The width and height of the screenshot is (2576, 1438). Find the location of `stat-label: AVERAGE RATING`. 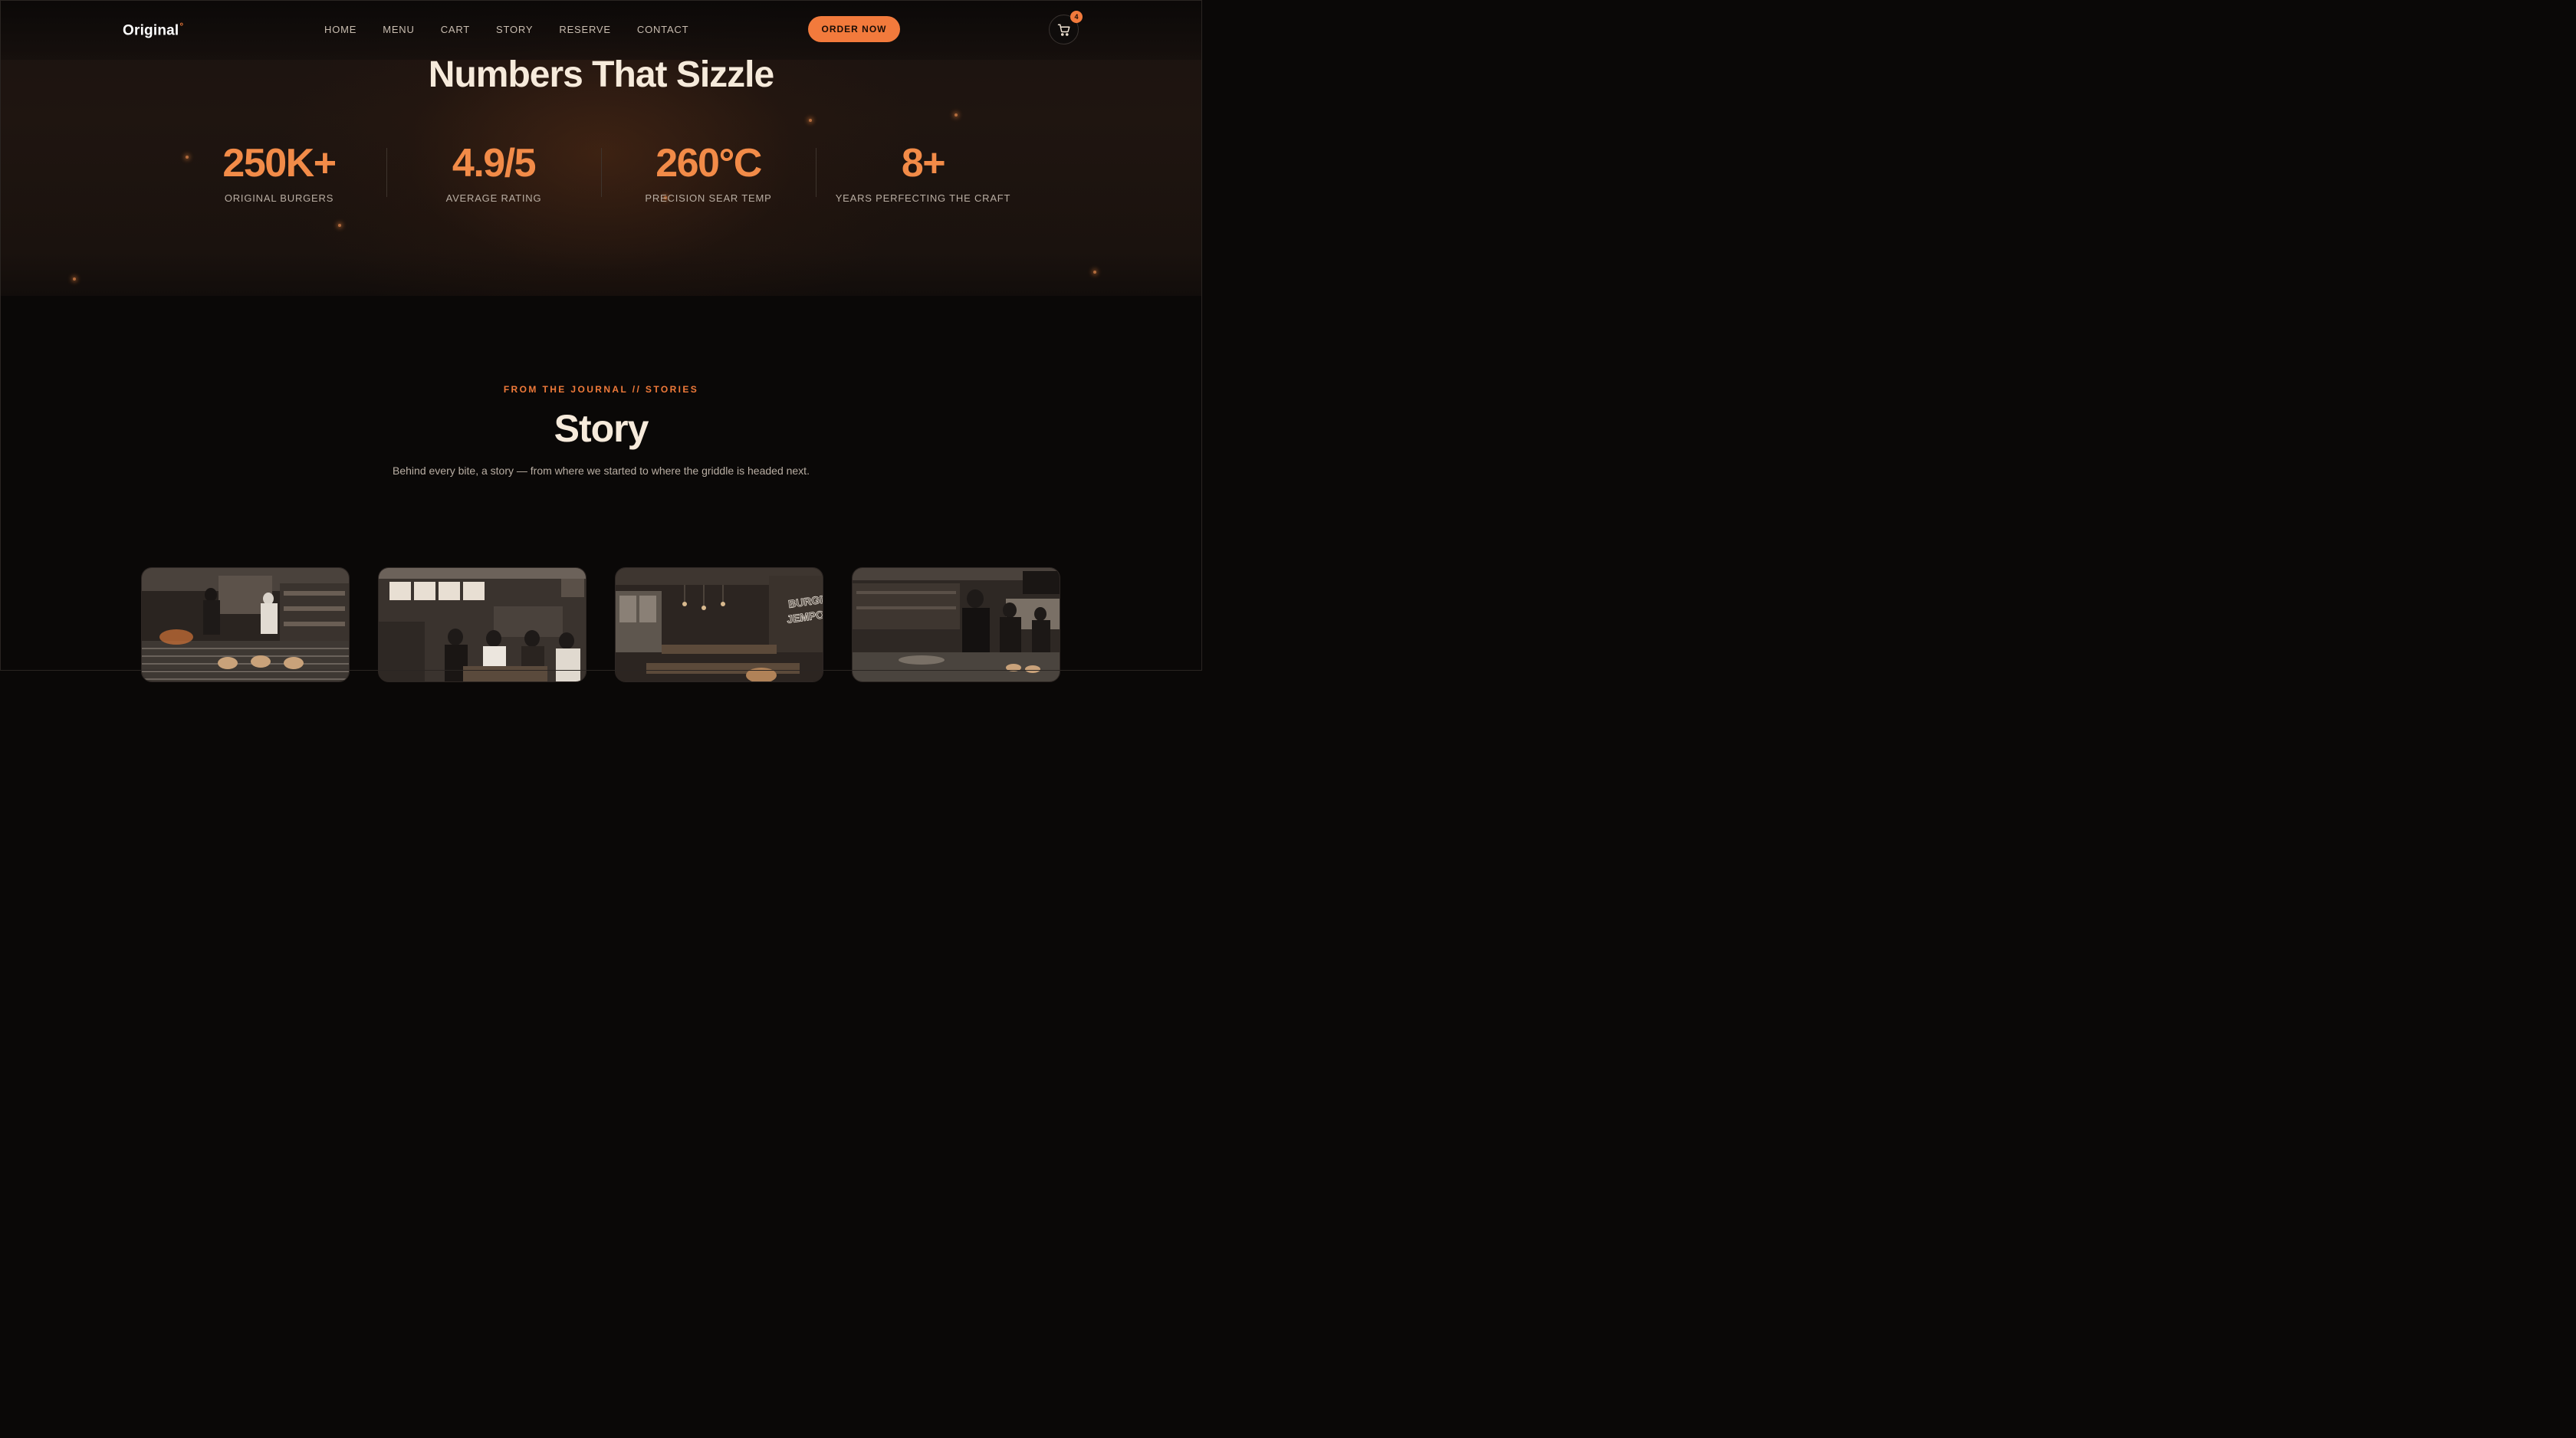

stat-label: AVERAGE RATING is located at coordinates (493, 198).